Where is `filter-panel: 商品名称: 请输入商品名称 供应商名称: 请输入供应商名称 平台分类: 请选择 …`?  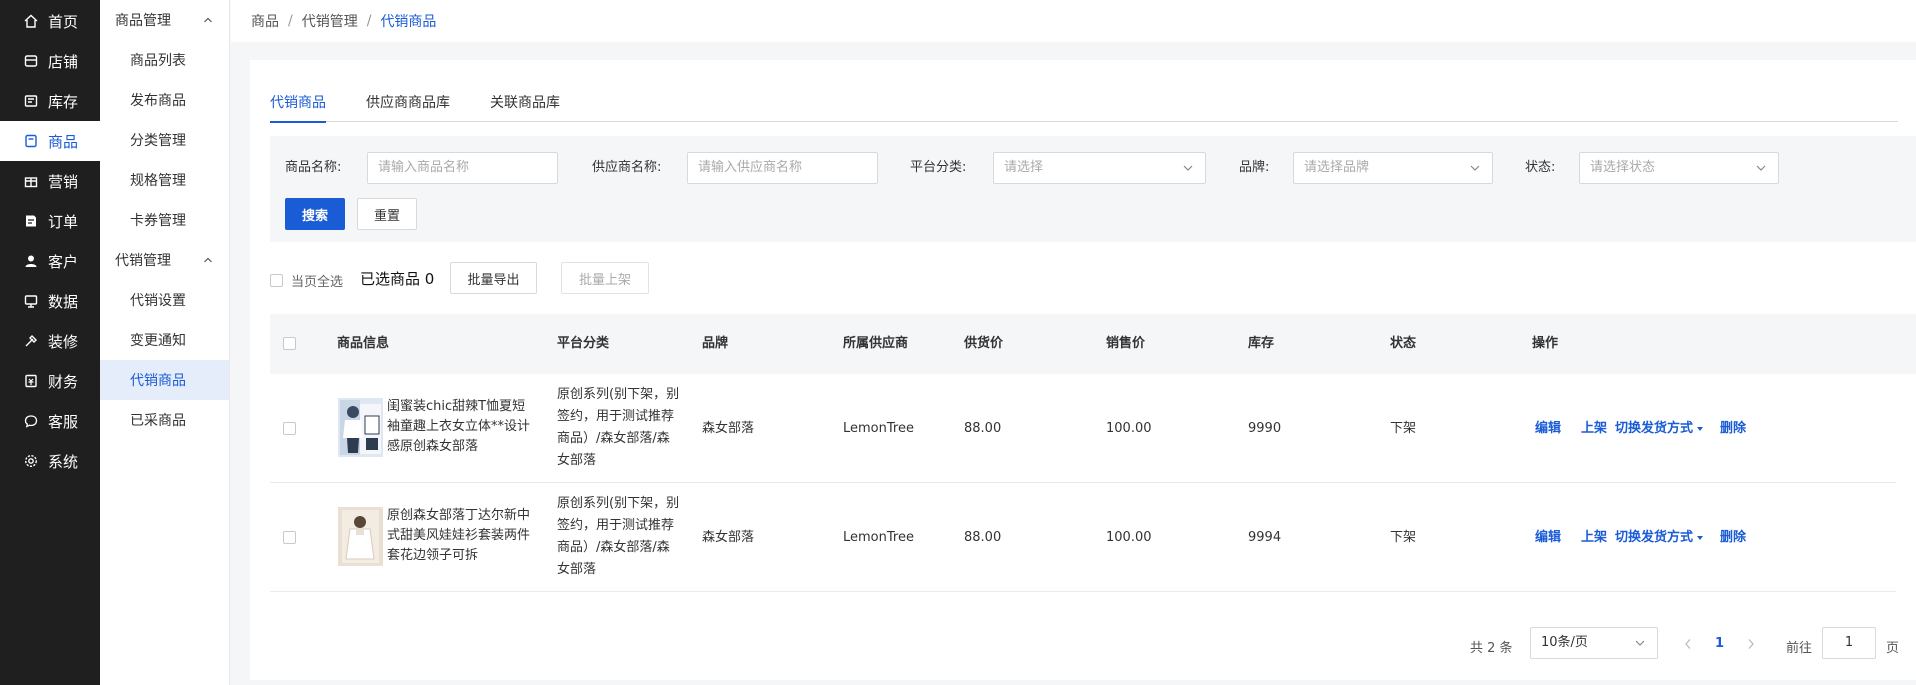 filter-panel: 商品名称: 请输入商品名称 供应商名称: 请输入供应商名称 平台分类: 请选择 … is located at coordinates (1093, 189).